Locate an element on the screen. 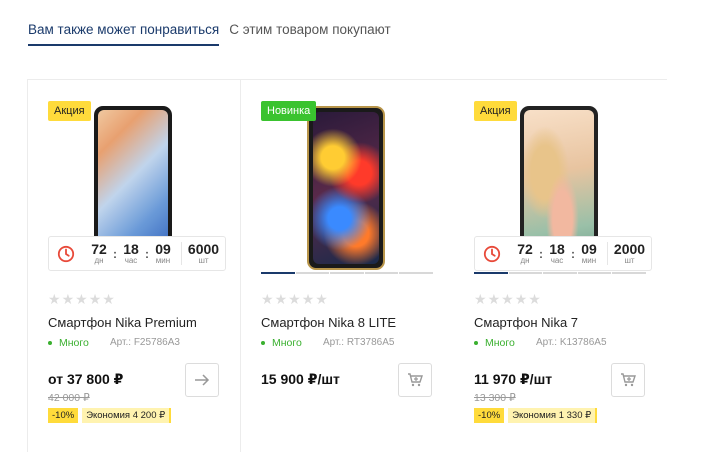 The image size is (721, 452). discount-row: -10% Экономия 4 200 ₽ is located at coordinates (110, 415).